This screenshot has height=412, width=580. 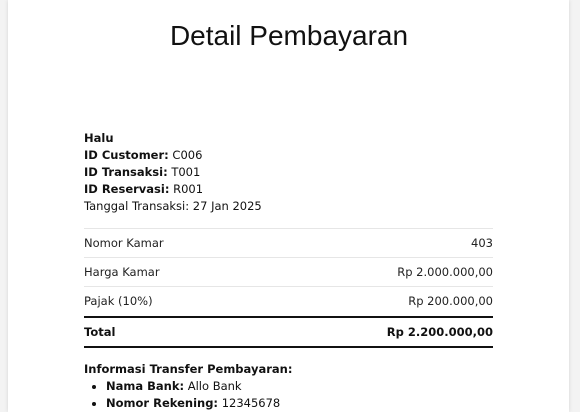 What do you see at coordinates (100, 332) in the screenshot?
I see `total-label: Total` at bounding box center [100, 332].